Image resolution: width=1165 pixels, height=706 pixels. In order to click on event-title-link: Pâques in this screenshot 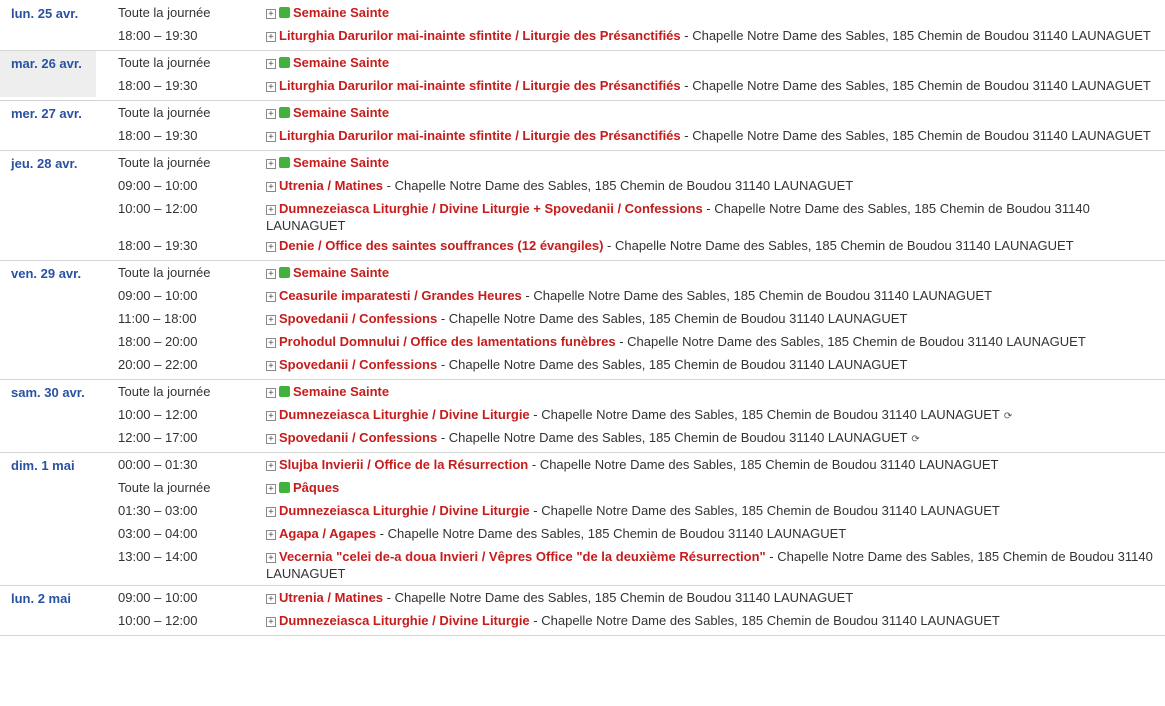, I will do `click(316, 487)`.